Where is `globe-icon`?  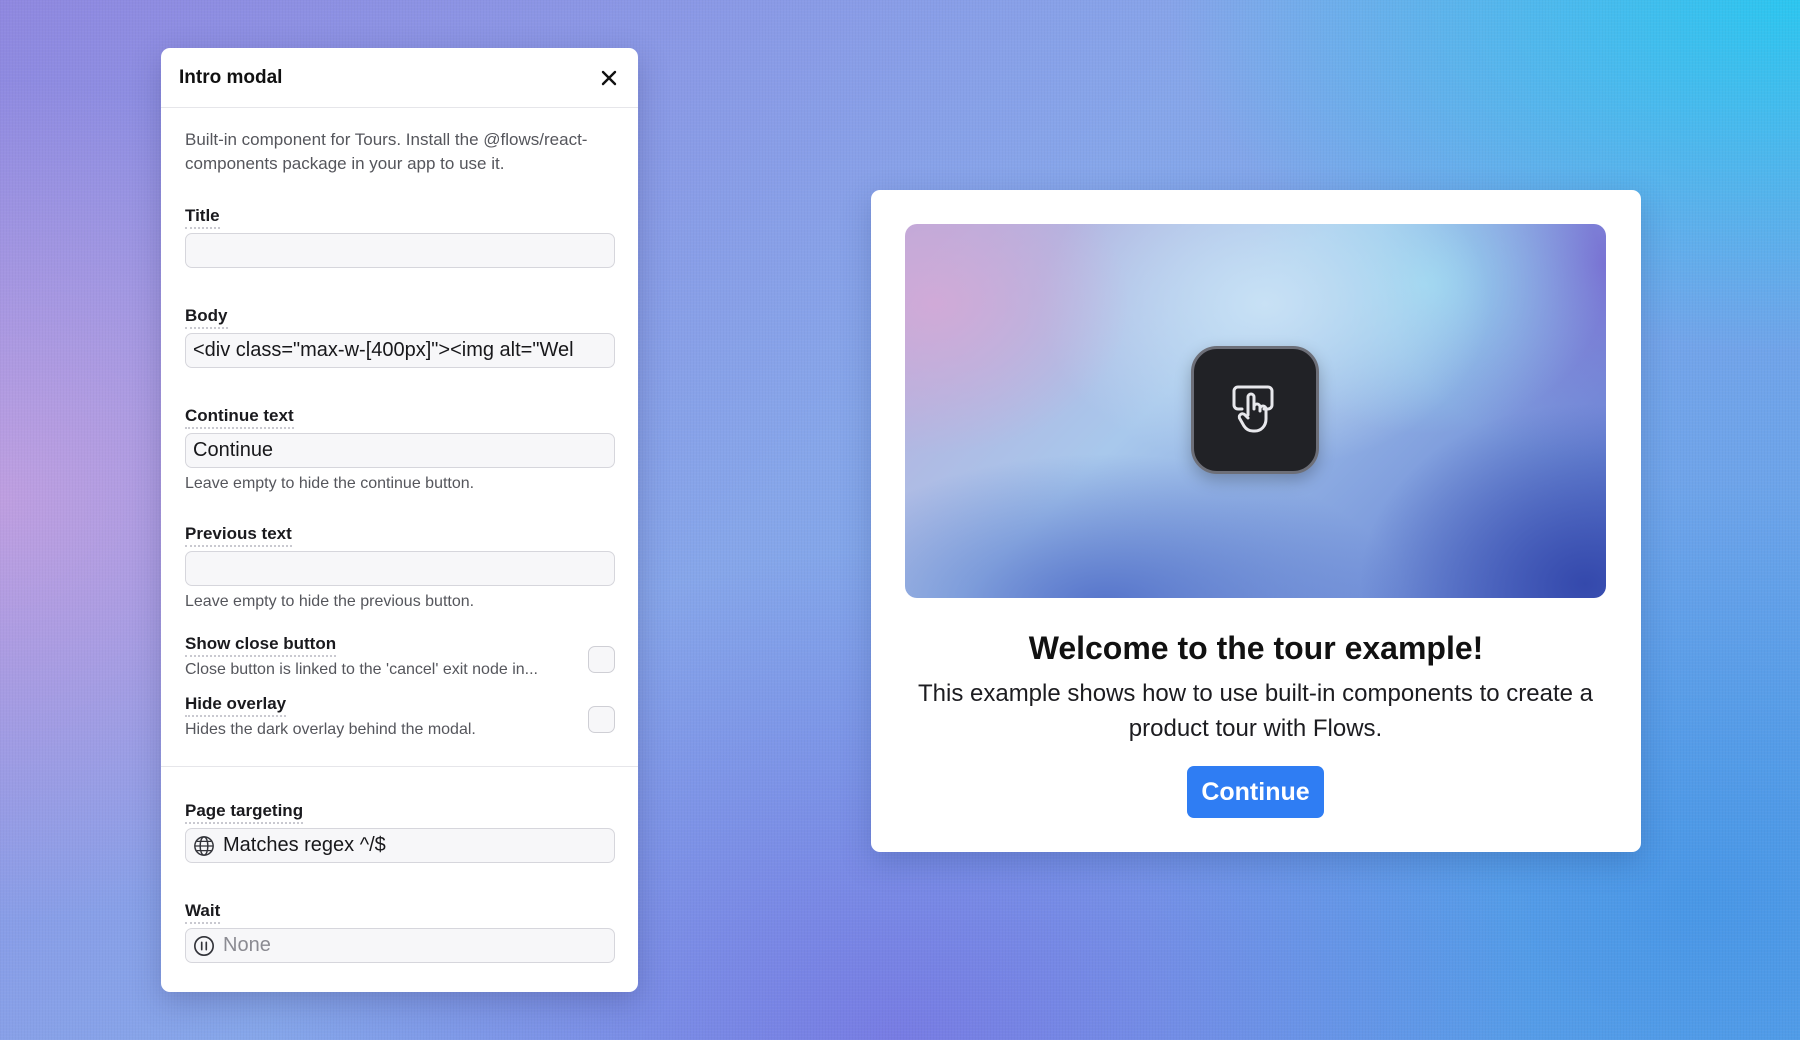 globe-icon is located at coordinates (204, 845).